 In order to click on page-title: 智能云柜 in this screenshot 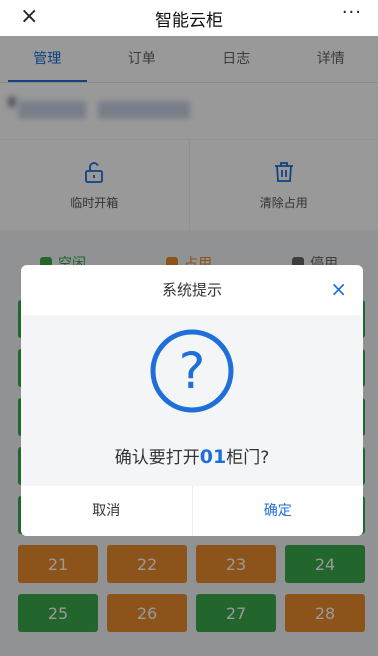, I will do `click(189, 20)`.